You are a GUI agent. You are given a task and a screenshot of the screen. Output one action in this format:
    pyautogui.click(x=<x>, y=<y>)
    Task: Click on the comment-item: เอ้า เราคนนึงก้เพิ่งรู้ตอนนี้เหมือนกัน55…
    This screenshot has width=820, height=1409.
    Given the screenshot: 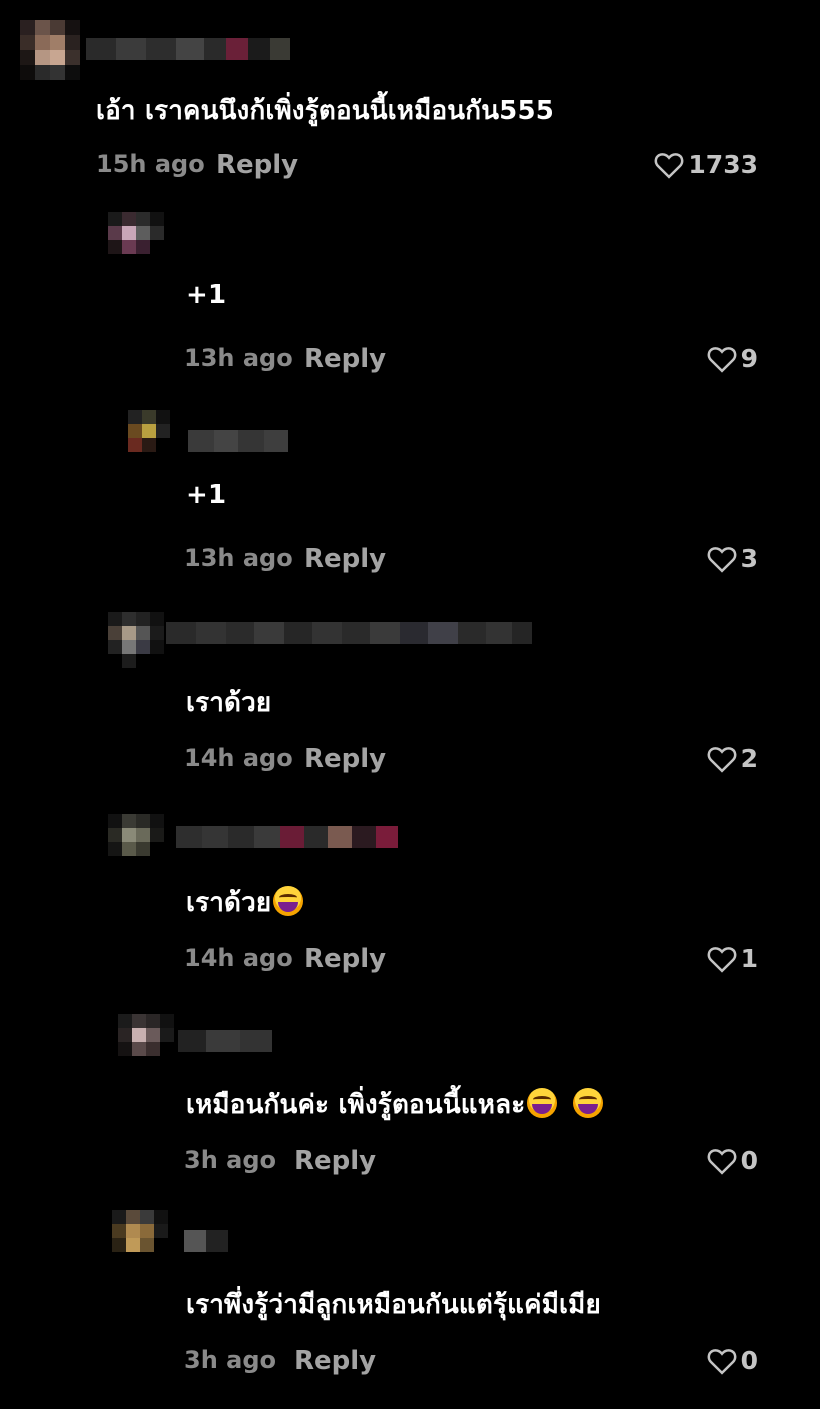 What is the action you would take?
    pyautogui.click(x=410, y=100)
    